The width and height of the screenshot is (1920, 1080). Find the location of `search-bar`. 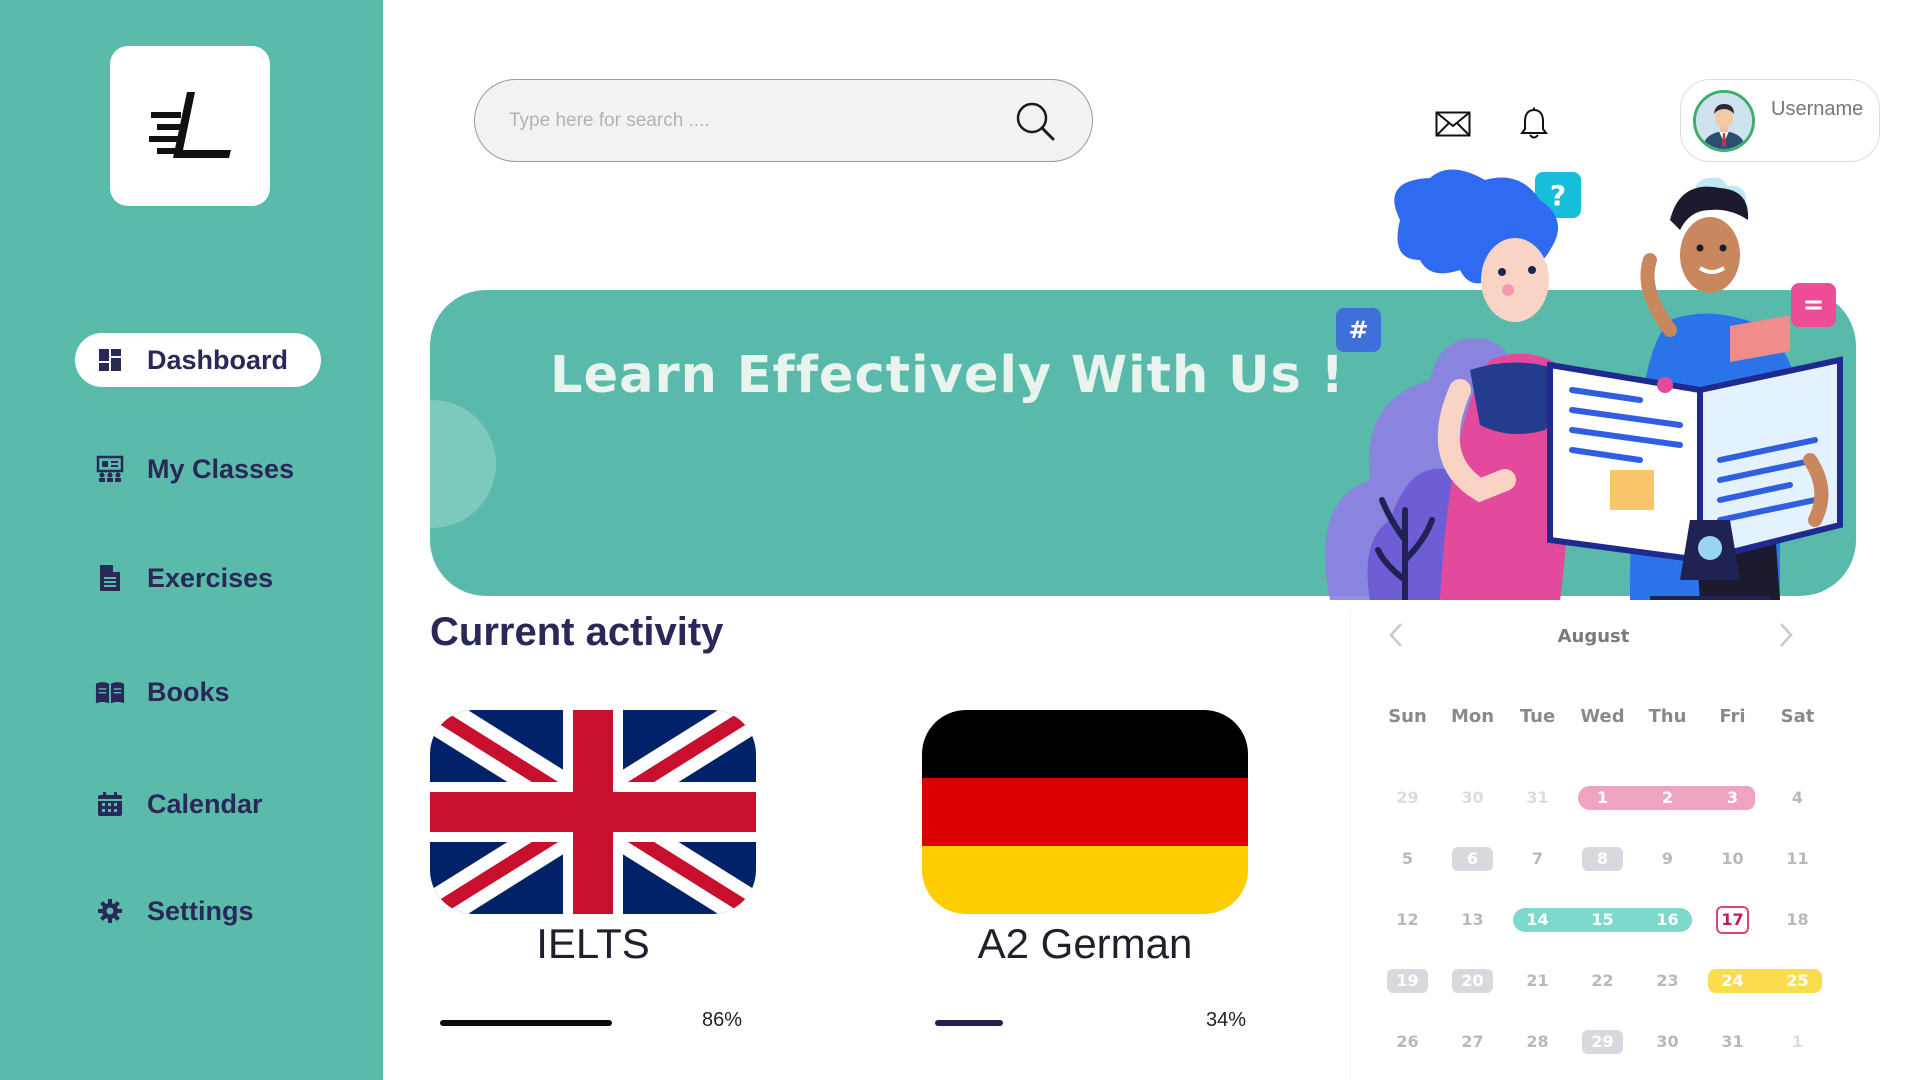

search-bar is located at coordinates (783, 120).